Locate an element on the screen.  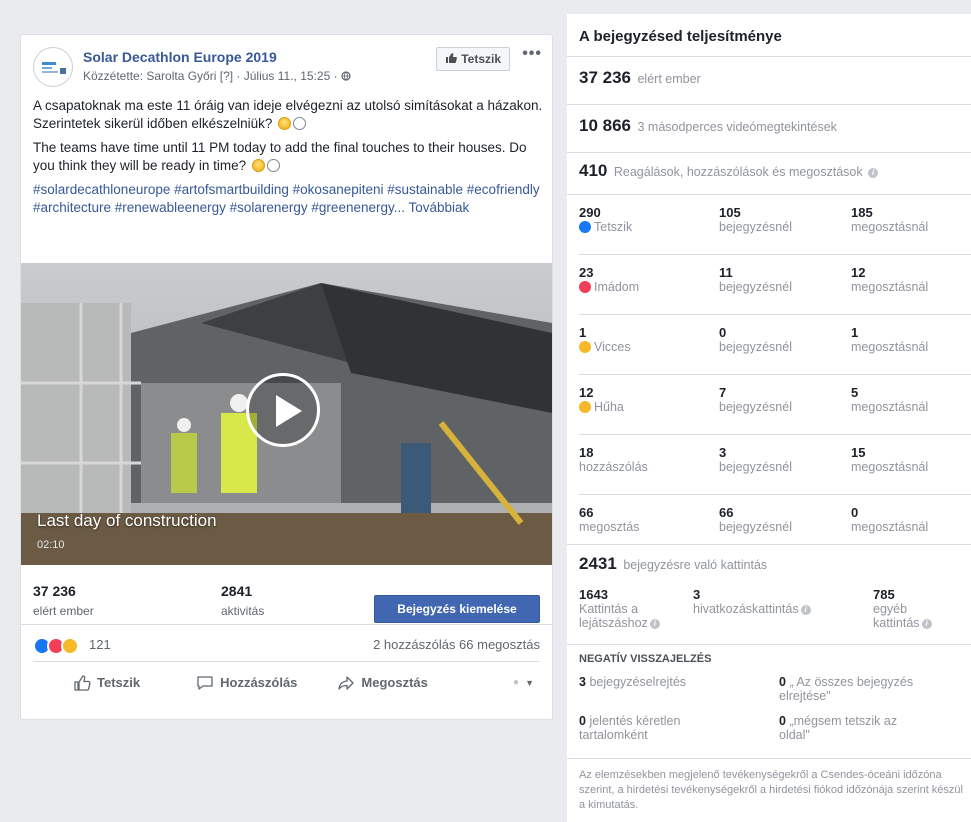
clicks-other-number: 785 is located at coordinates (884, 594).